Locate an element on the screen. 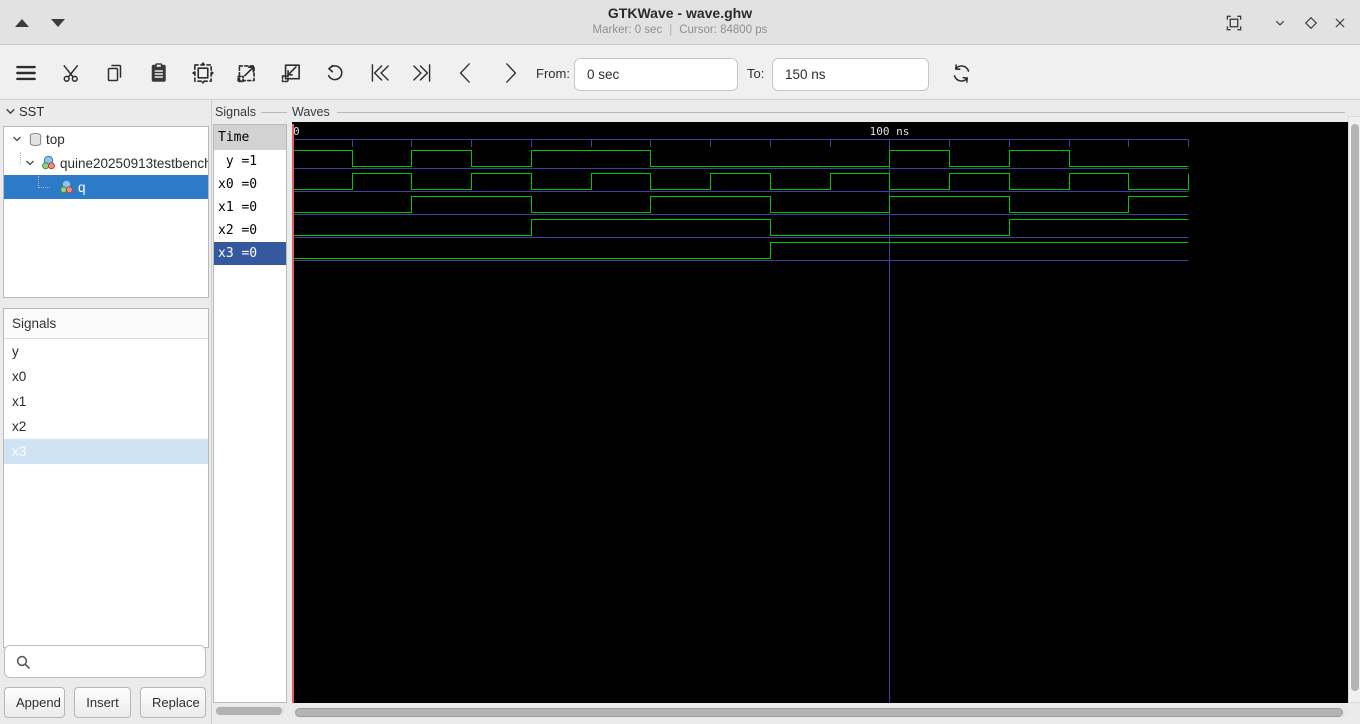 The width and height of the screenshot is (1360, 724). fit-to-window-icon is located at coordinates (1234, 23).